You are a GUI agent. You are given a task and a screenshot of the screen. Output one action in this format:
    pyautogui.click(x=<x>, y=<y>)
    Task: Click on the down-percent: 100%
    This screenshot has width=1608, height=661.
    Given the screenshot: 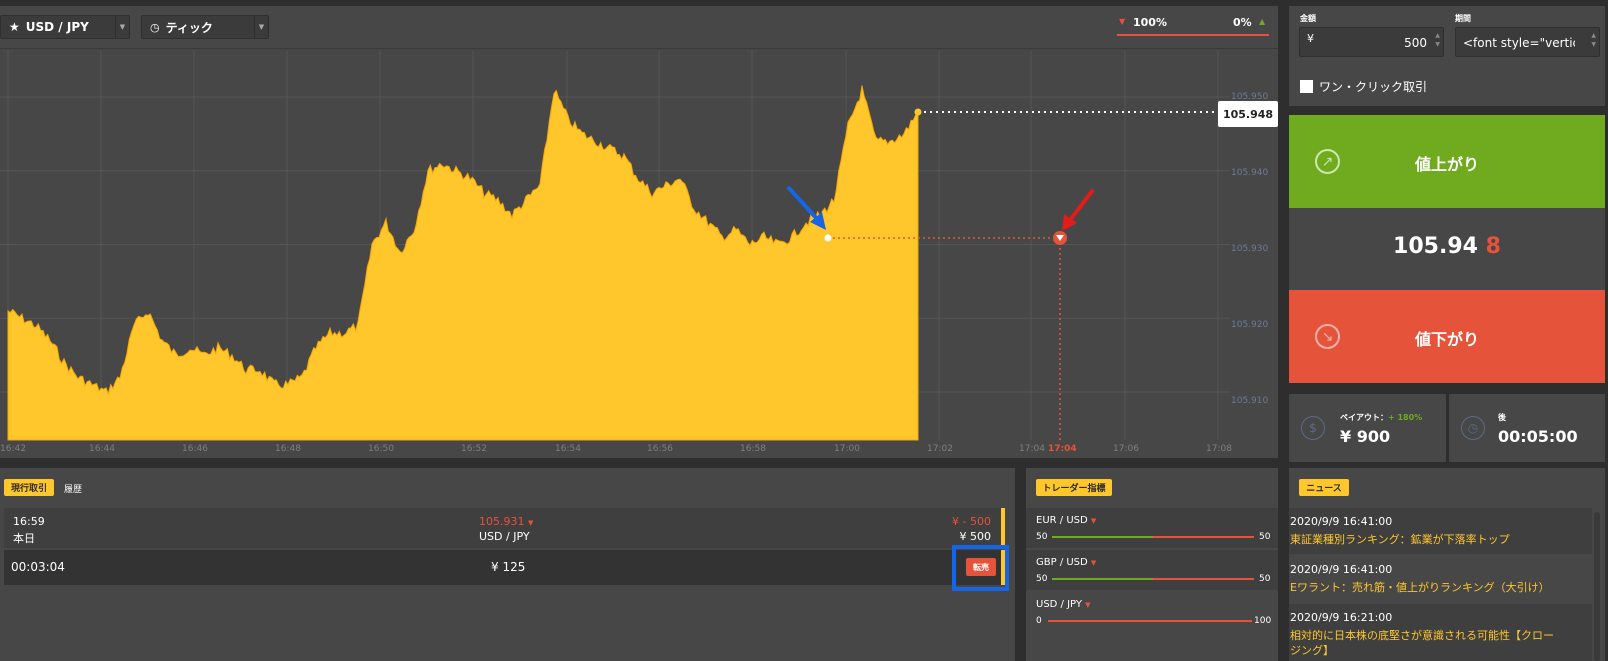 What is the action you would take?
    pyautogui.click(x=1150, y=22)
    